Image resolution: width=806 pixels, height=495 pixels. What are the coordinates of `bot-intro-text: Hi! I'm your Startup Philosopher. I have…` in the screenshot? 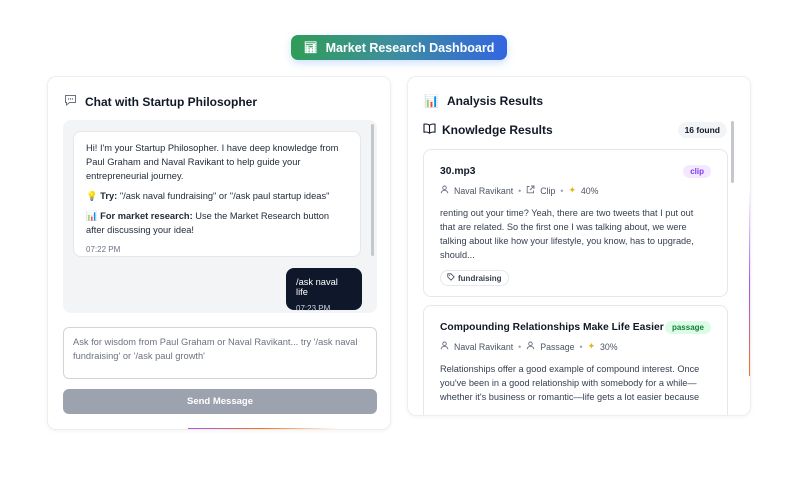 It's located at (212, 162).